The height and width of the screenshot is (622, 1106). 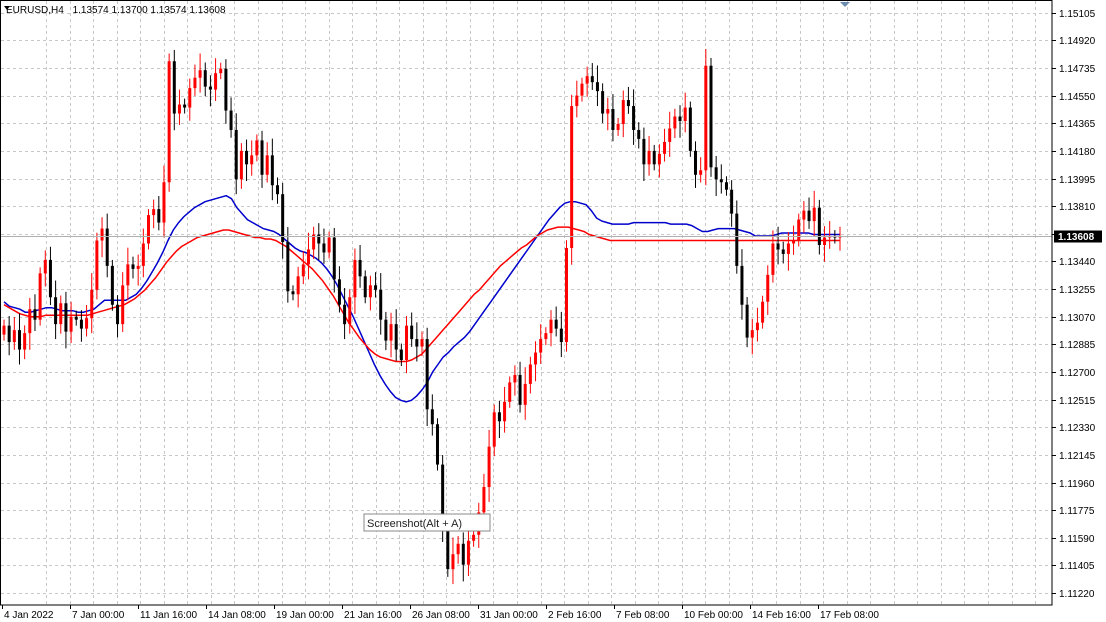 I want to click on shift-marker-icon, so click(x=845, y=4).